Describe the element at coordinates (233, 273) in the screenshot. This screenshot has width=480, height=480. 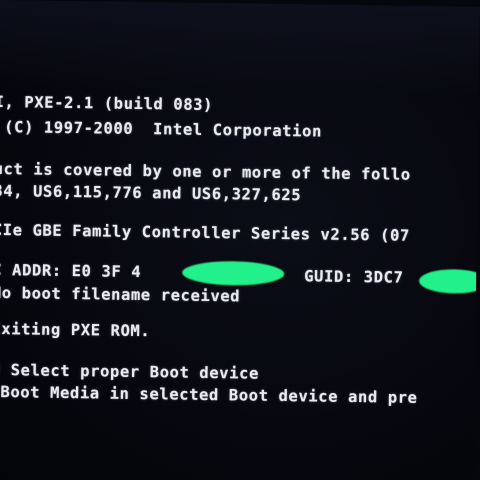
I see `mac-redaction-mark` at that location.